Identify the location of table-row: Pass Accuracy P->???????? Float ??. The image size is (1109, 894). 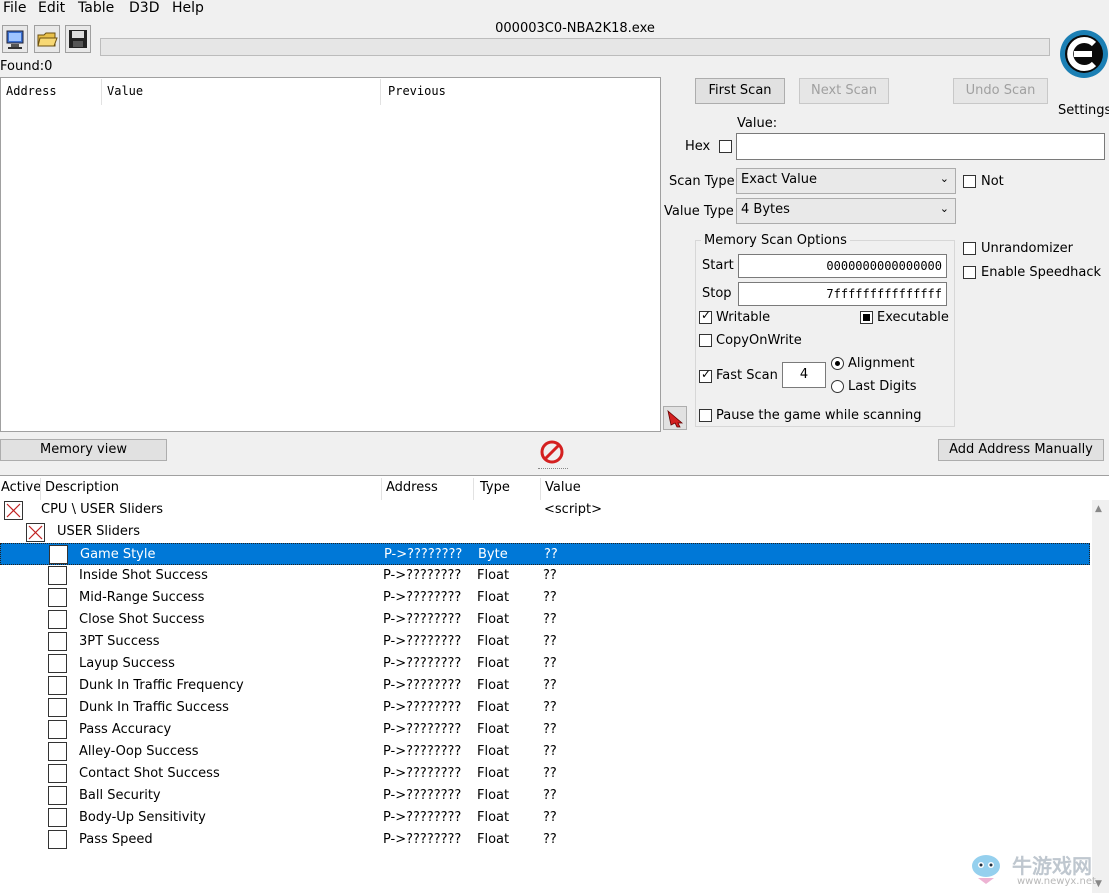
(545, 730).